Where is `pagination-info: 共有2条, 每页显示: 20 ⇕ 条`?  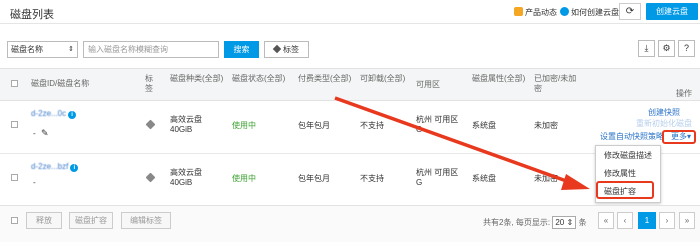
pagination-info: 共有2条, 每页显示: 20 ⇕ 条 is located at coordinates (535, 222).